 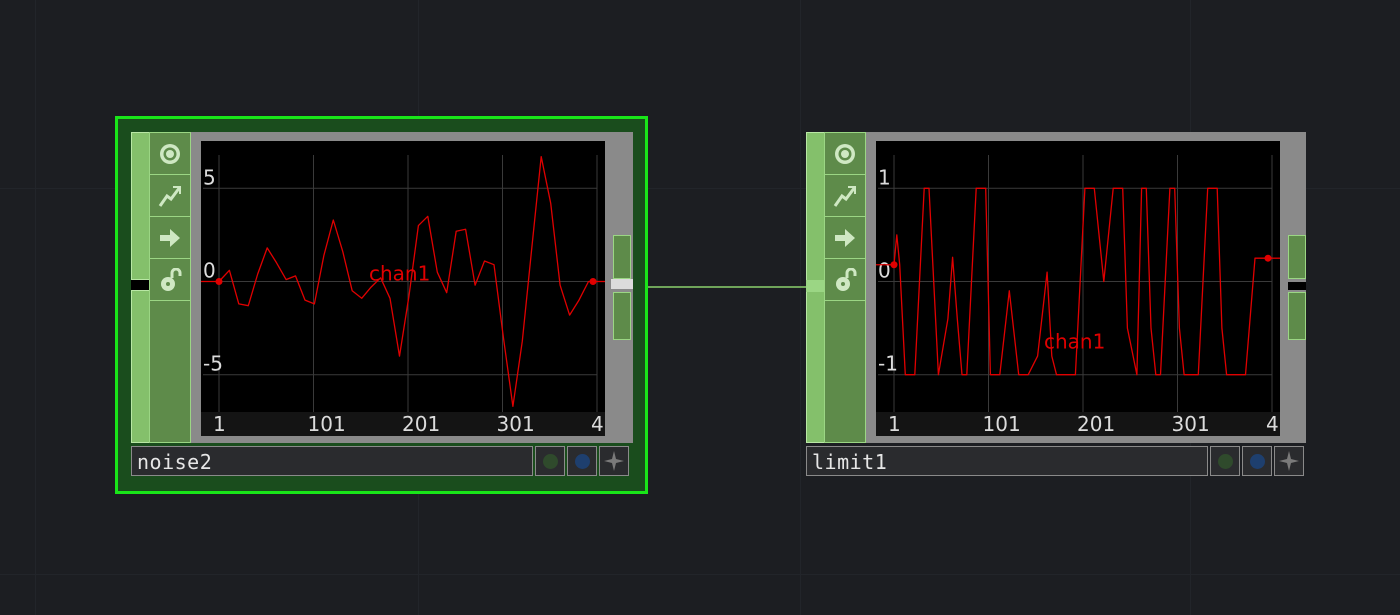 What do you see at coordinates (209, 177) in the screenshot?
I see `y-tick-label: 5` at bounding box center [209, 177].